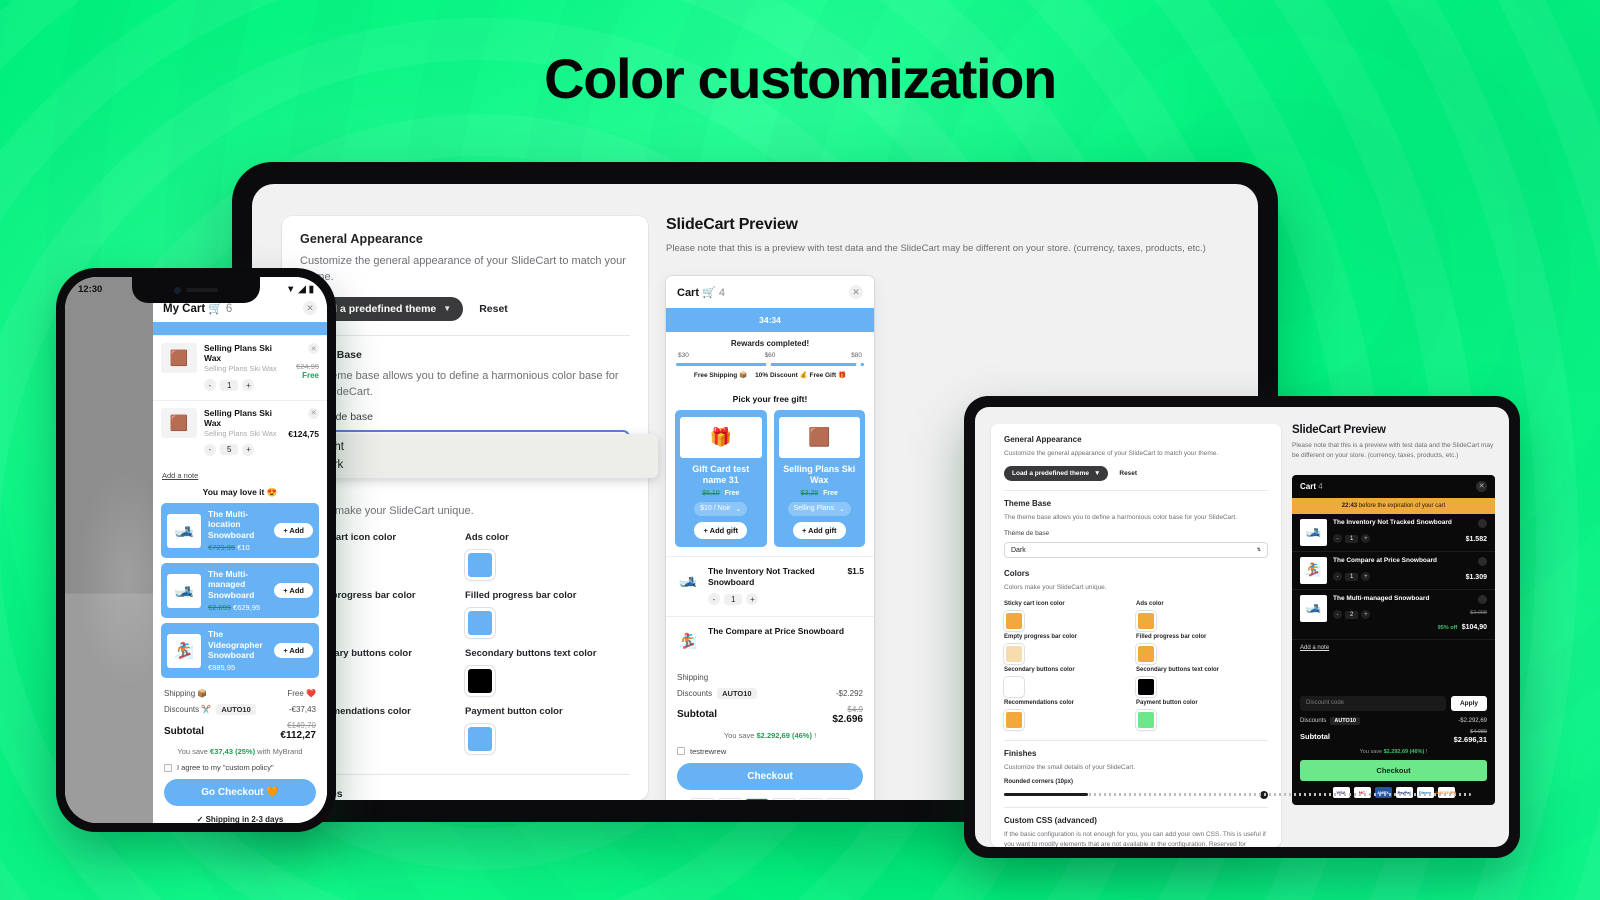 Image resolution: width=1600 pixels, height=900 pixels. Describe the element at coordinates (1202, 715) in the screenshot. I see `color-field-payment-button-2: Payment button color` at that location.